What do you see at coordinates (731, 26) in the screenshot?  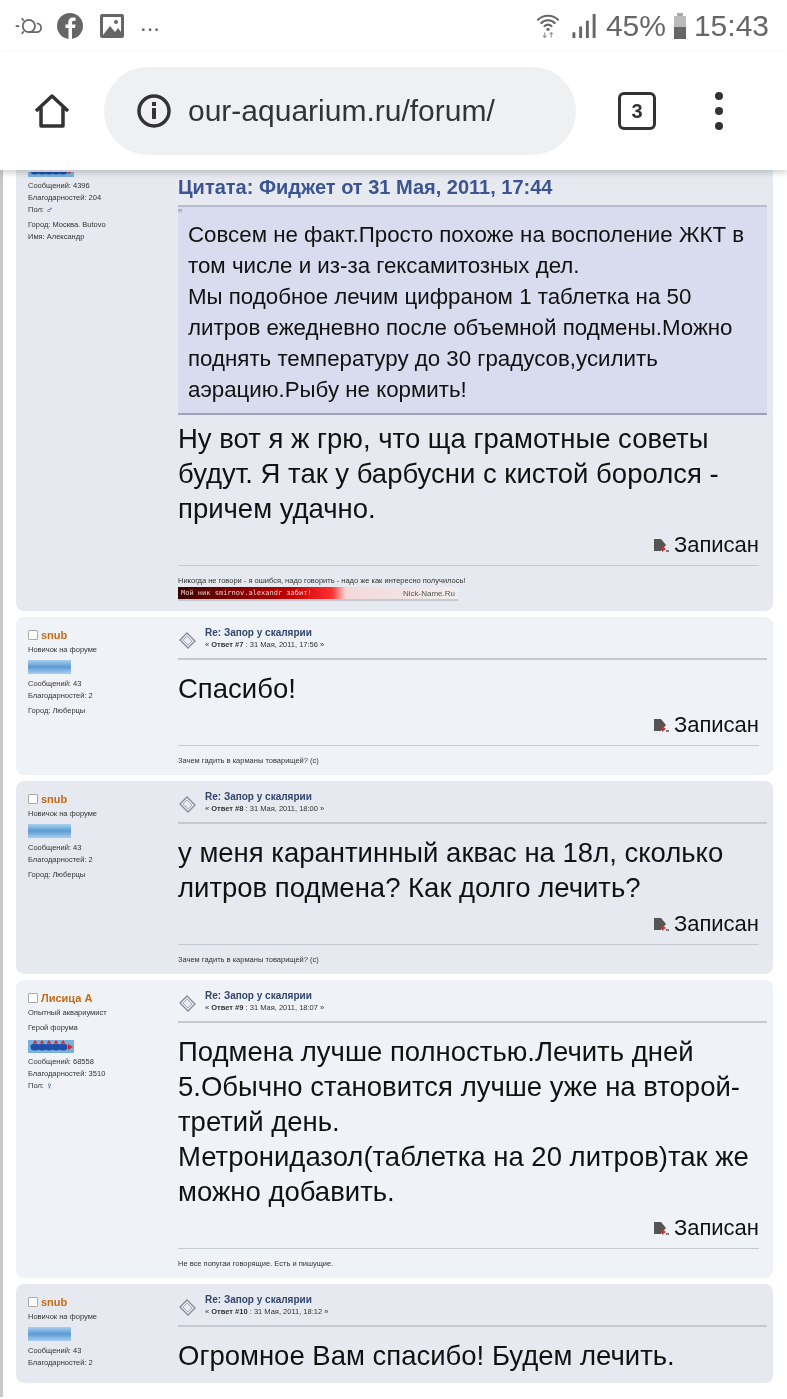 I see `clock: 15:43` at bounding box center [731, 26].